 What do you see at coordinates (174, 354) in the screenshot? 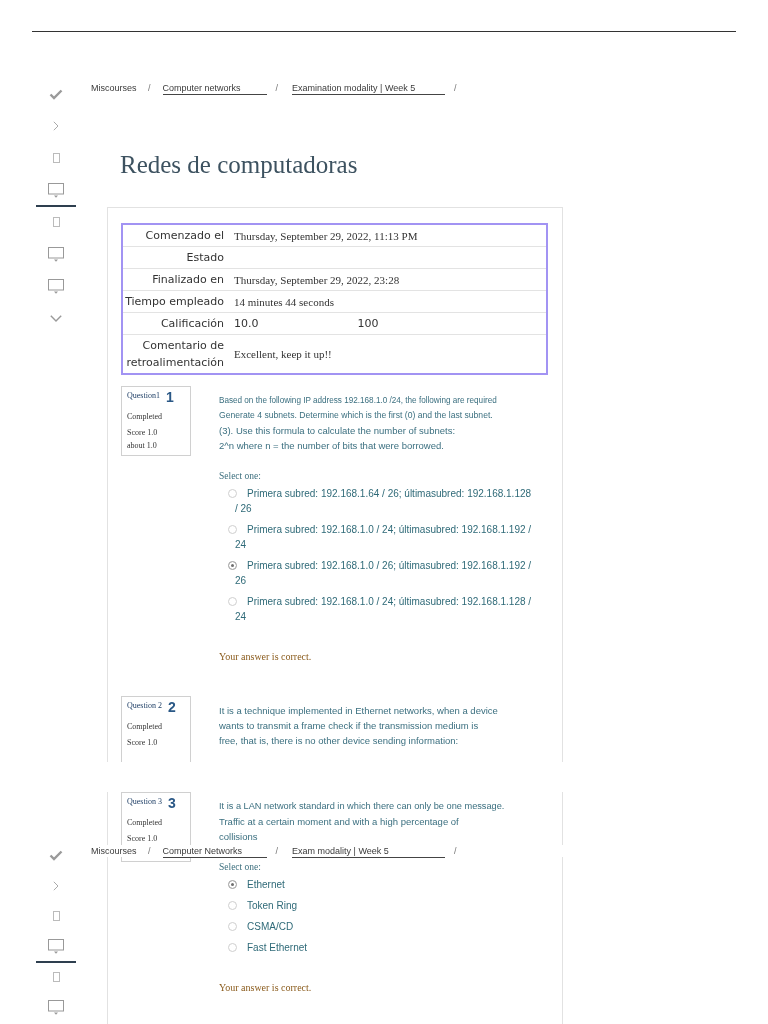
I see `field-label: Comentario de retroalimentación` at bounding box center [174, 354].